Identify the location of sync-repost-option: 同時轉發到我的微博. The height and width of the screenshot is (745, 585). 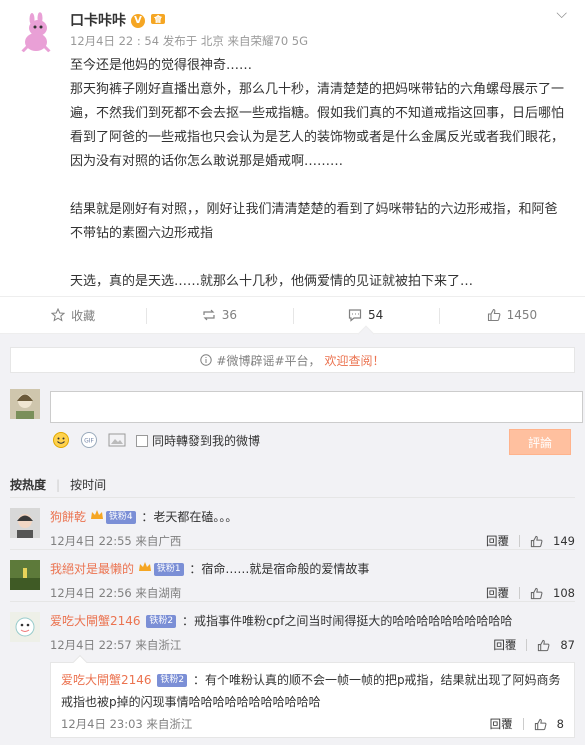
(198, 440).